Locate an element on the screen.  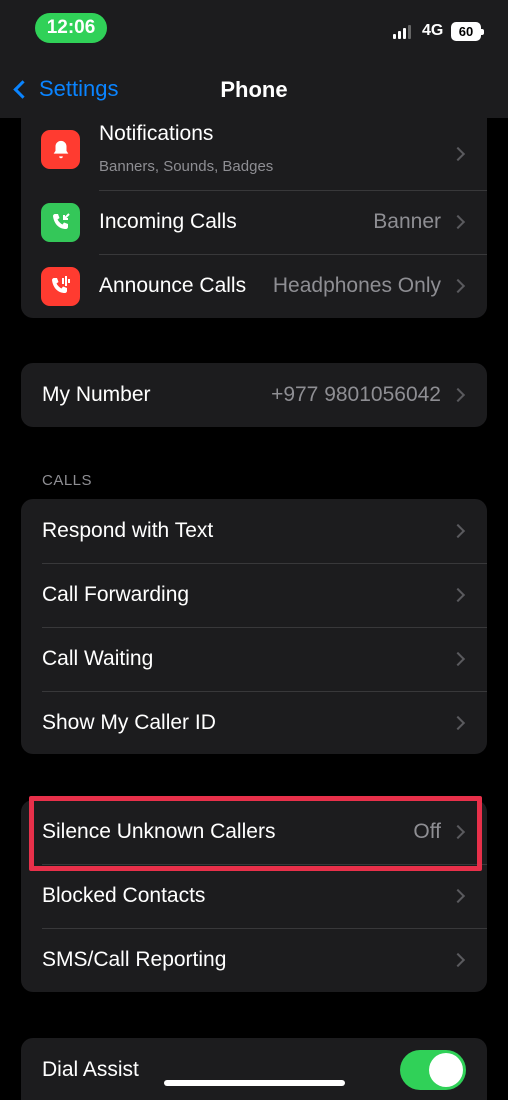
respond-with-text-row: Respond with Text is located at coordinates (254, 531).